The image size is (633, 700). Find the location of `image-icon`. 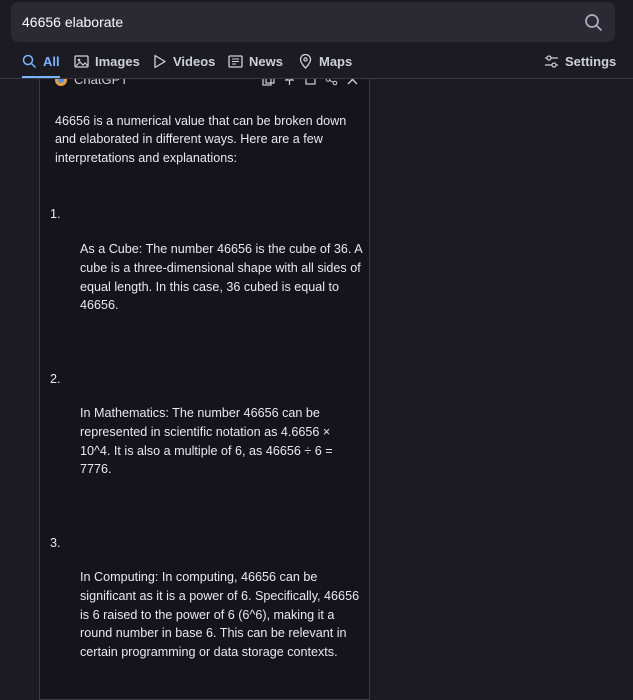

image-icon is located at coordinates (81, 61).